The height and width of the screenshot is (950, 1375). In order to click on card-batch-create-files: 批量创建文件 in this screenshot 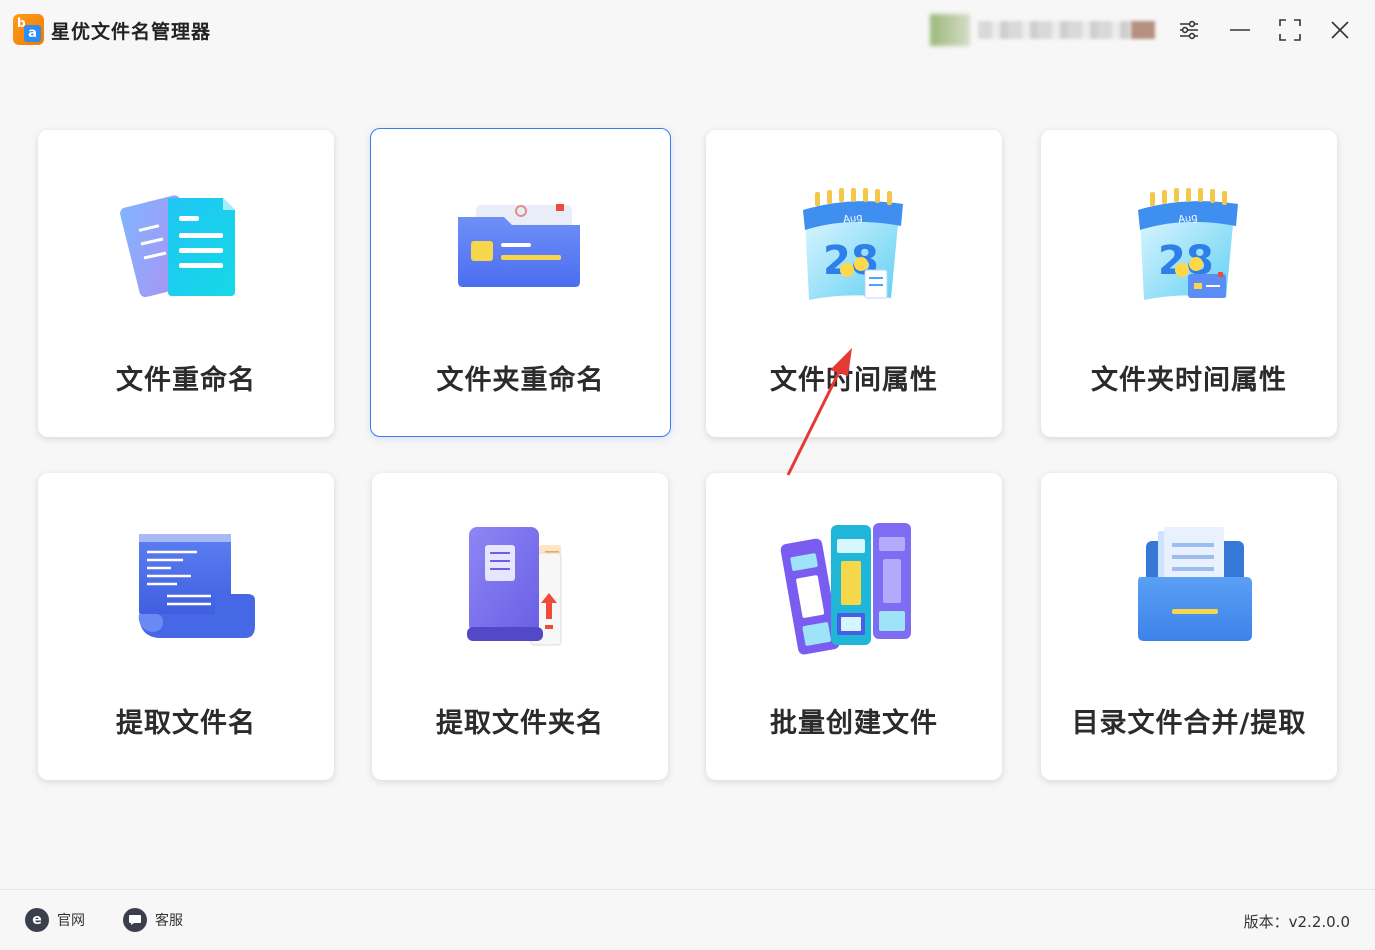, I will do `click(854, 626)`.